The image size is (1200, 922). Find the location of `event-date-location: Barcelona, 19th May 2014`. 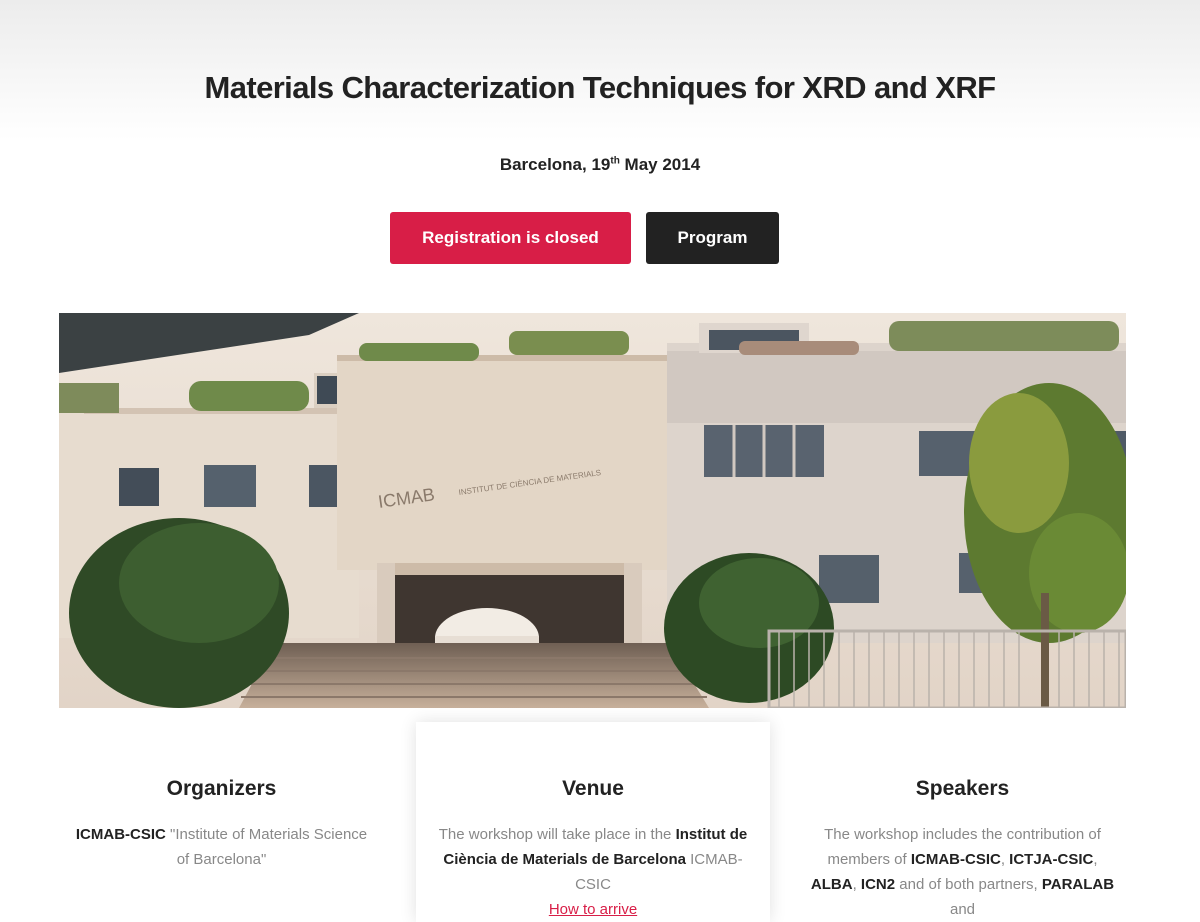

event-date-location: Barcelona, 19th May 2014 is located at coordinates (600, 165).